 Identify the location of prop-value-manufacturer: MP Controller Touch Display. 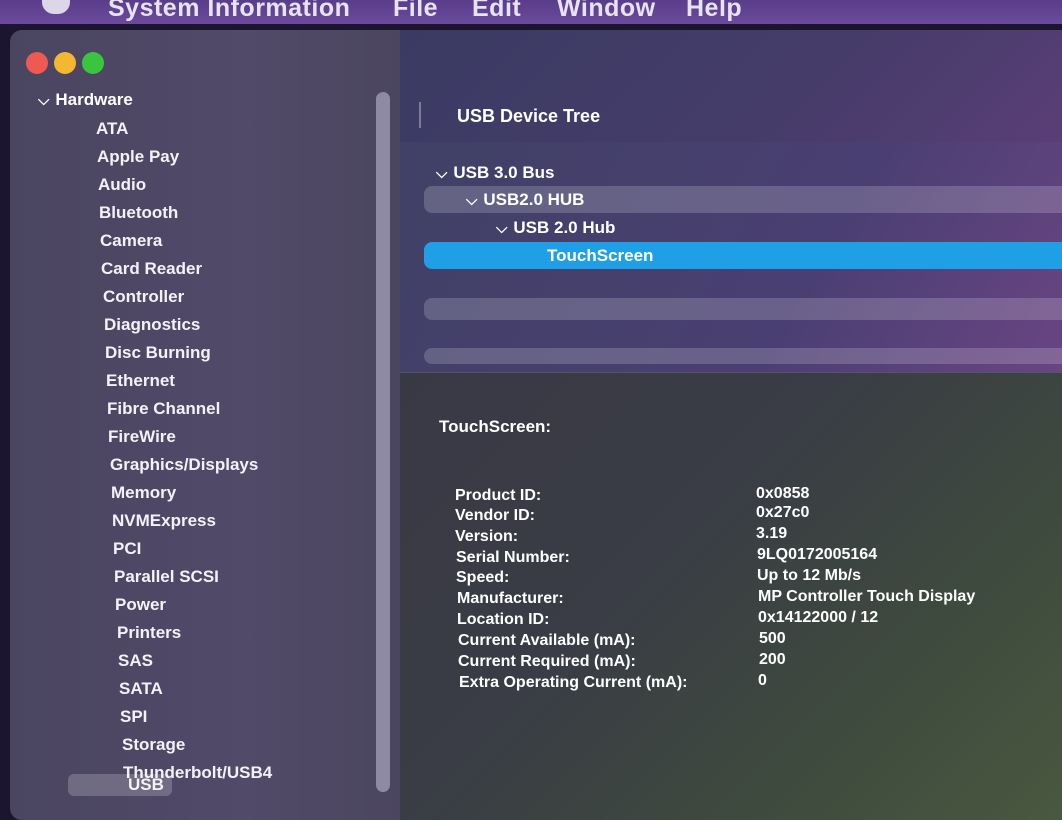
(867, 596).